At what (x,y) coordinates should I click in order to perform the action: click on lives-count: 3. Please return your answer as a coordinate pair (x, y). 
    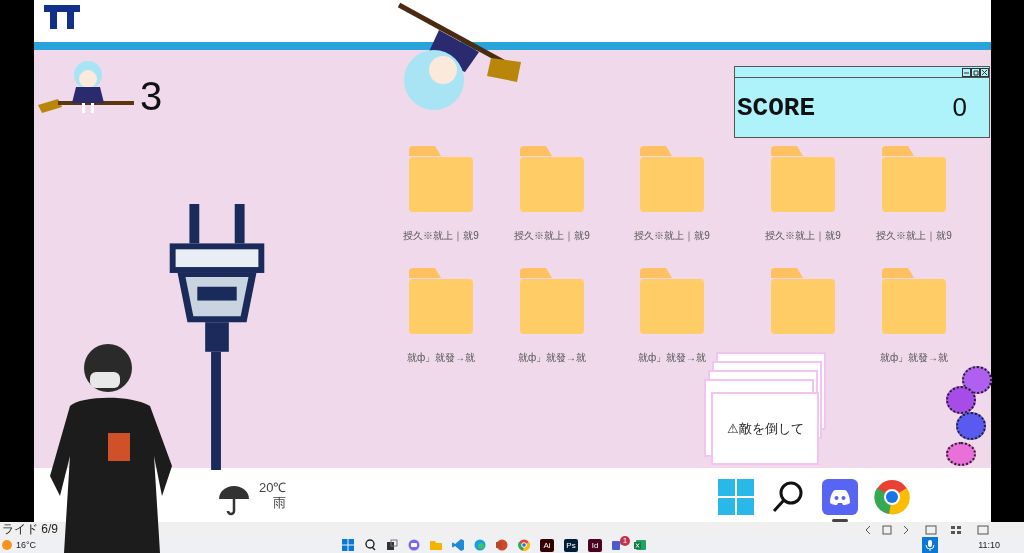
    Looking at the image, I should click on (151, 96).